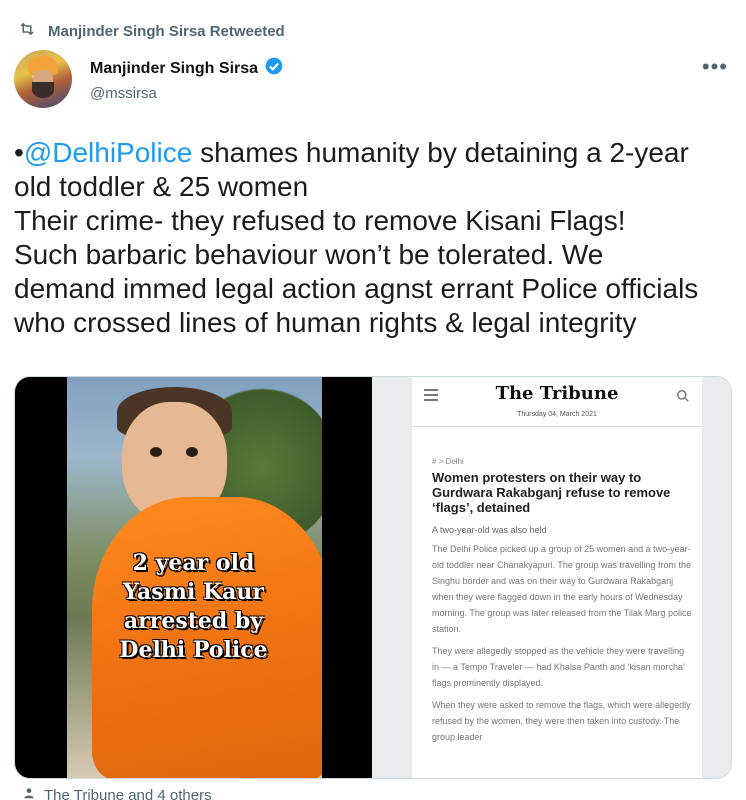 The height and width of the screenshot is (800, 746). Describe the element at coordinates (557, 414) in the screenshot. I see `masthead-date: Thursday 04, March 2021` at that location.